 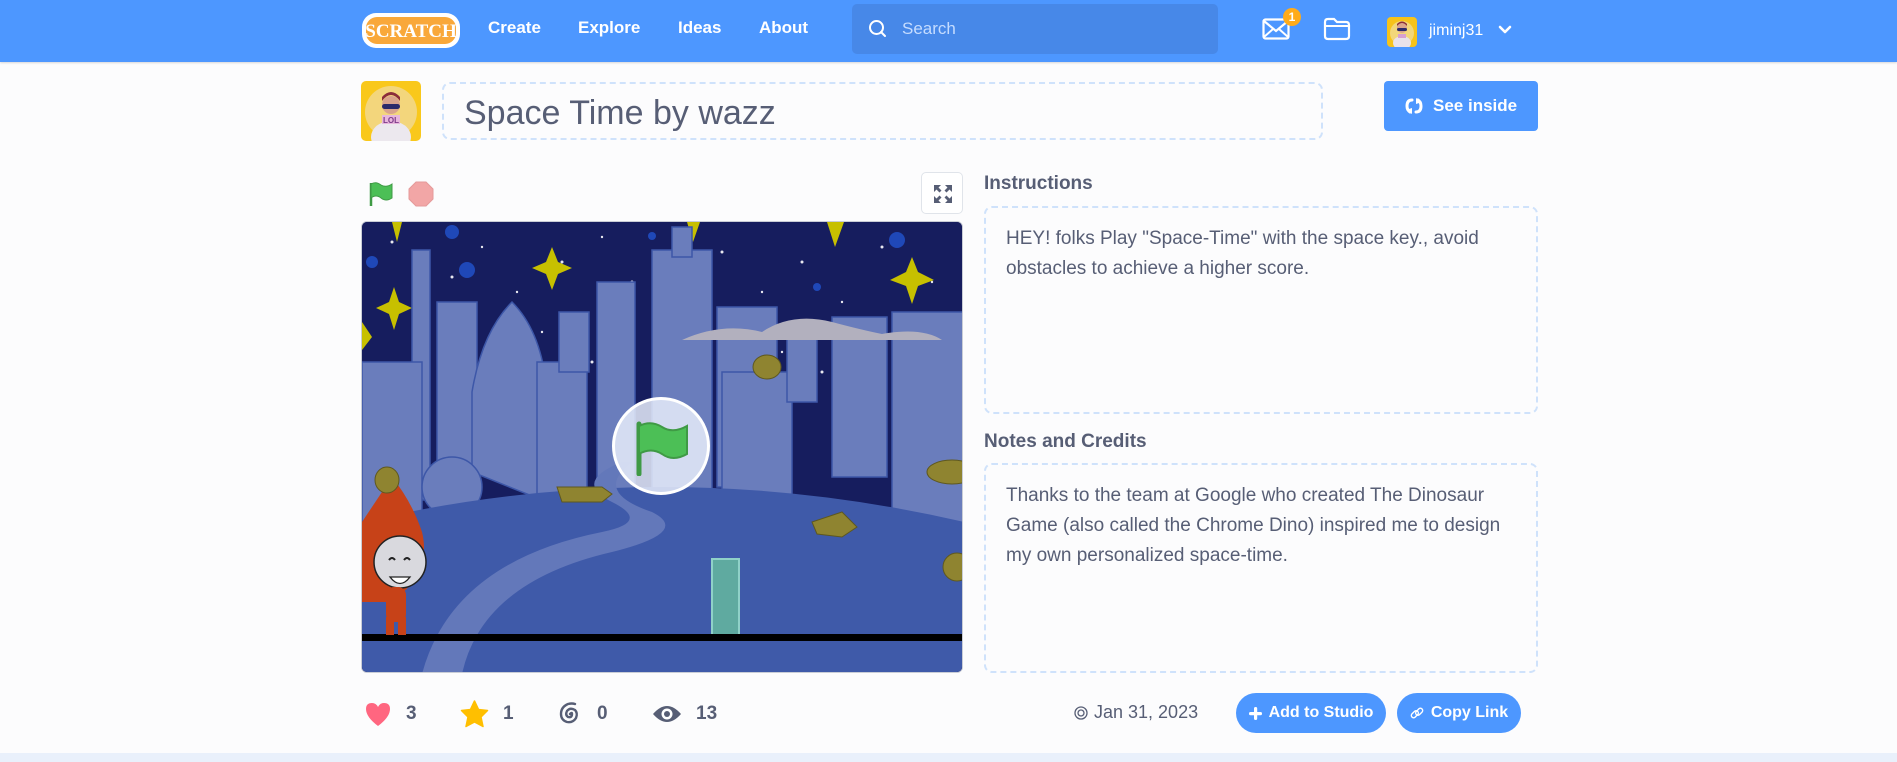 What do you see at coordinates (1321, 712) in the screenshot?
I see `add-to-studio-label: Add to Studio` at bounding box center [1321, 712].